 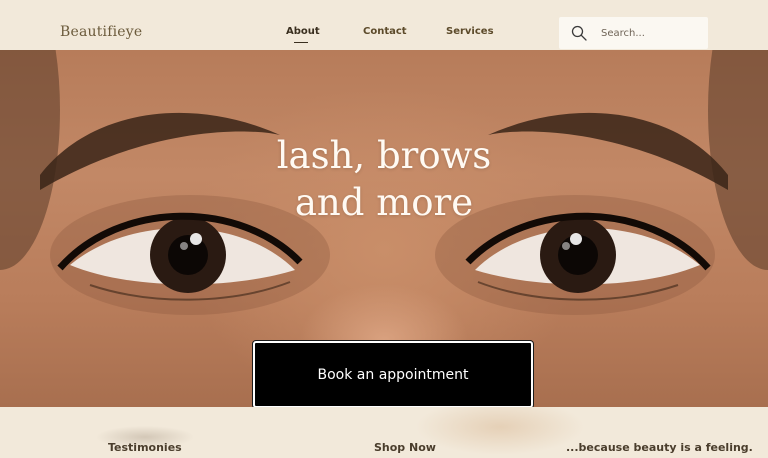 I want to click on search-icon, so click(x=579, y=33).